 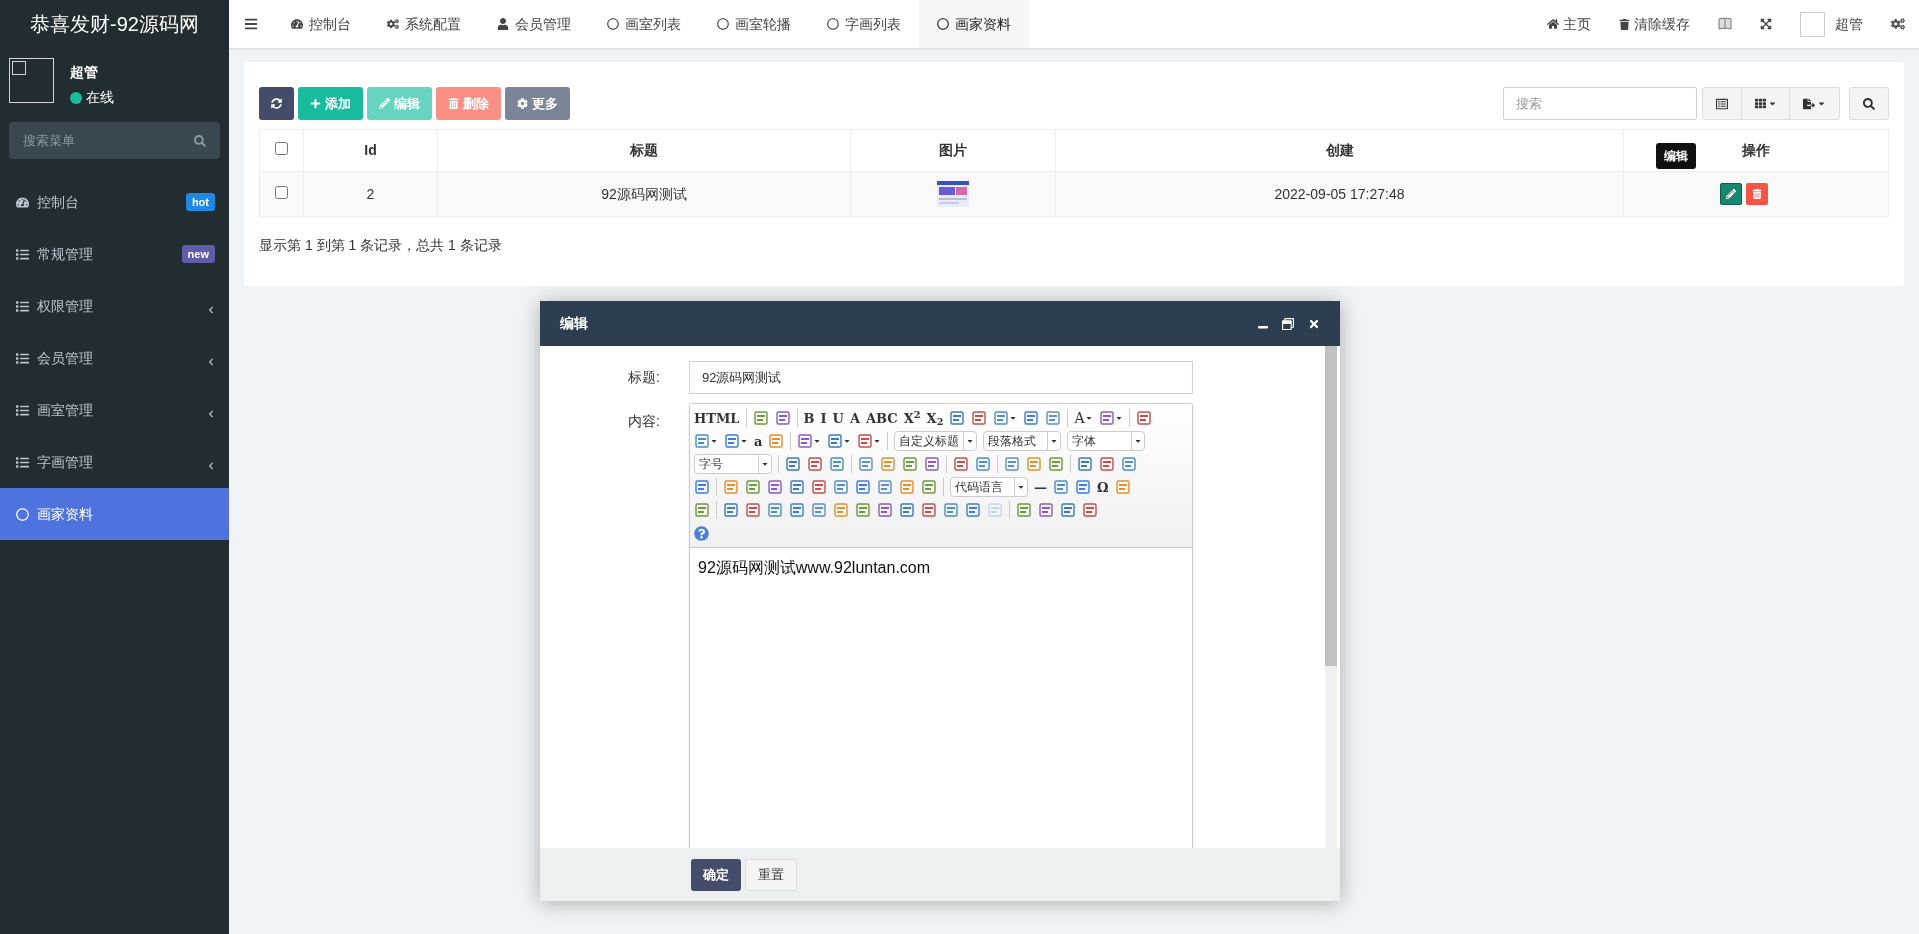 I want to click on editor-tool: ABC, so click(x=882, y=418).